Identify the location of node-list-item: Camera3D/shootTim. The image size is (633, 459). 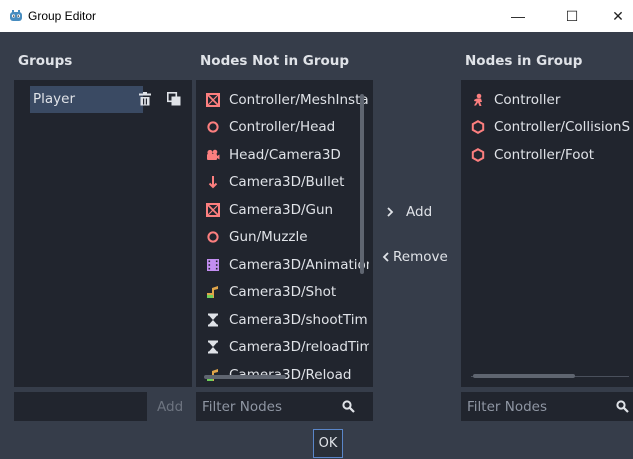
(287, 319).